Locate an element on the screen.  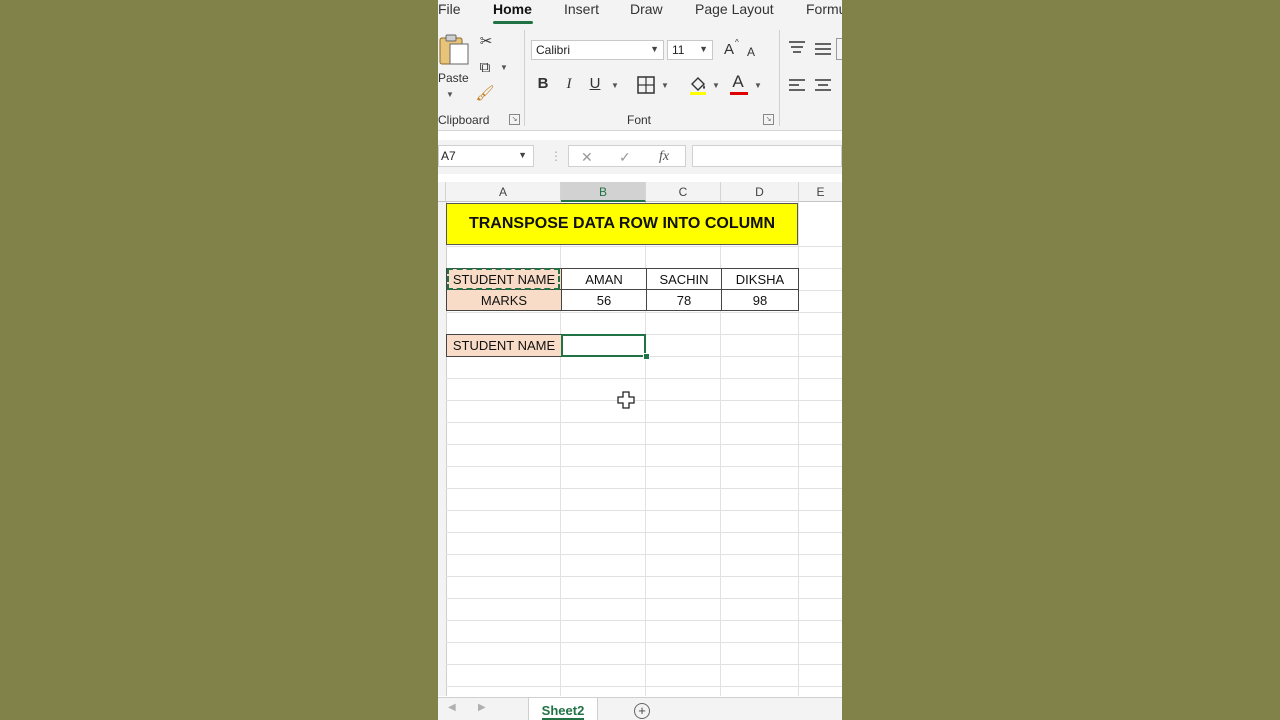
paste-dropdown-icon: ▼ is located at coordinates (450, 94).